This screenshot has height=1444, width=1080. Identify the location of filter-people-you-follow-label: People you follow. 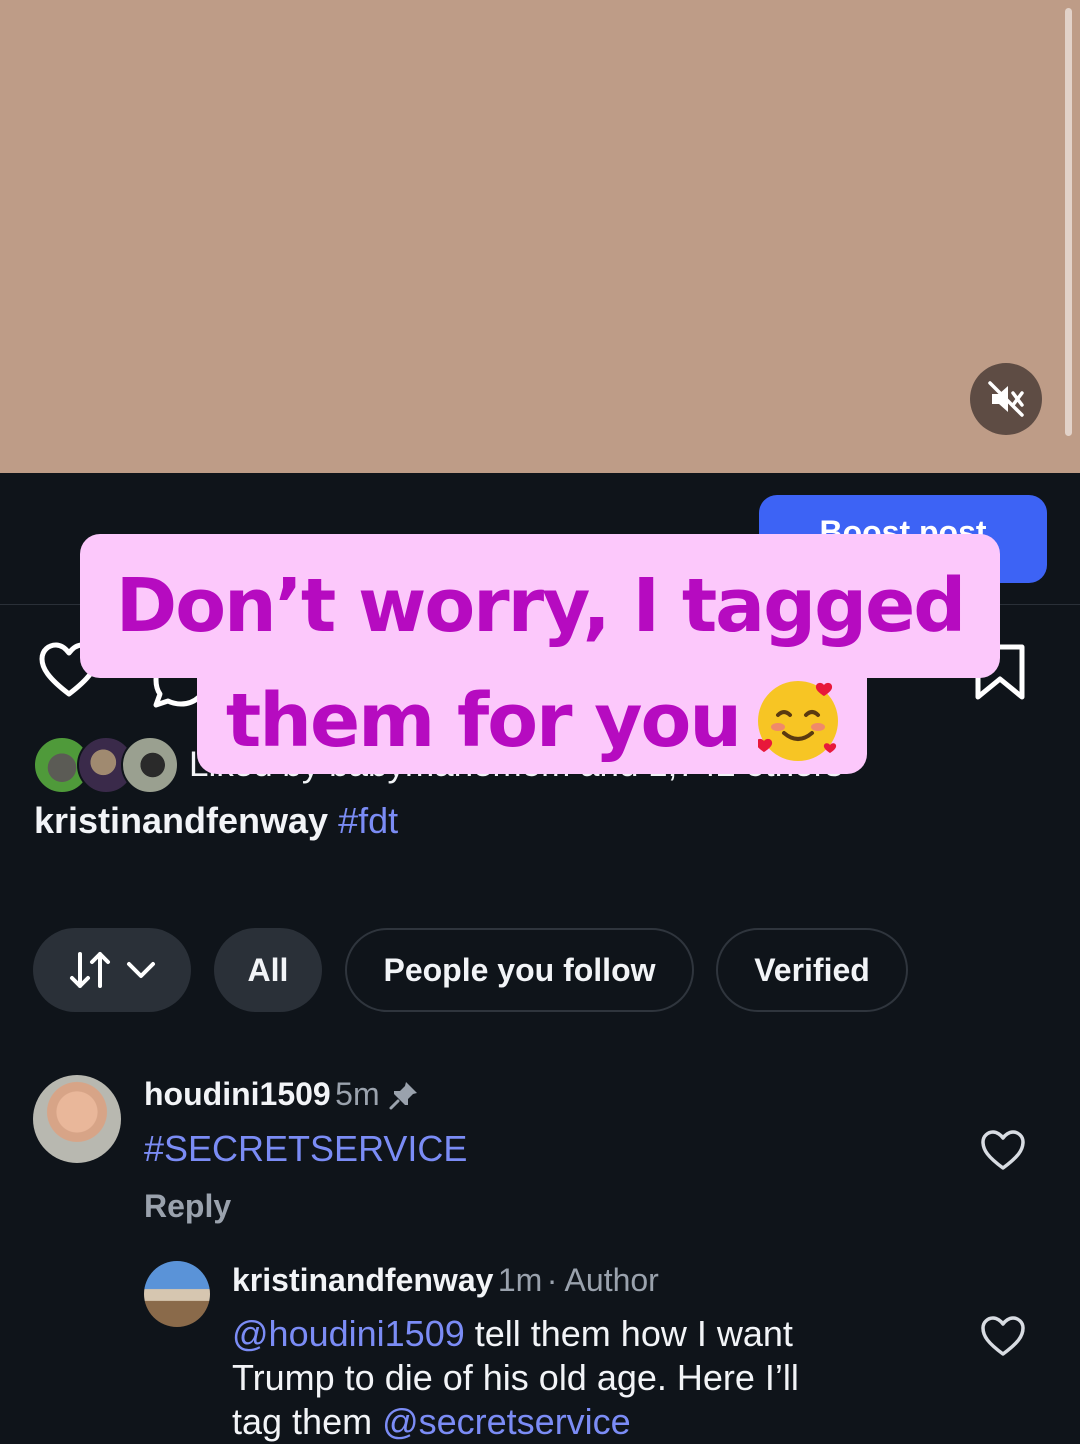
(519, 969).